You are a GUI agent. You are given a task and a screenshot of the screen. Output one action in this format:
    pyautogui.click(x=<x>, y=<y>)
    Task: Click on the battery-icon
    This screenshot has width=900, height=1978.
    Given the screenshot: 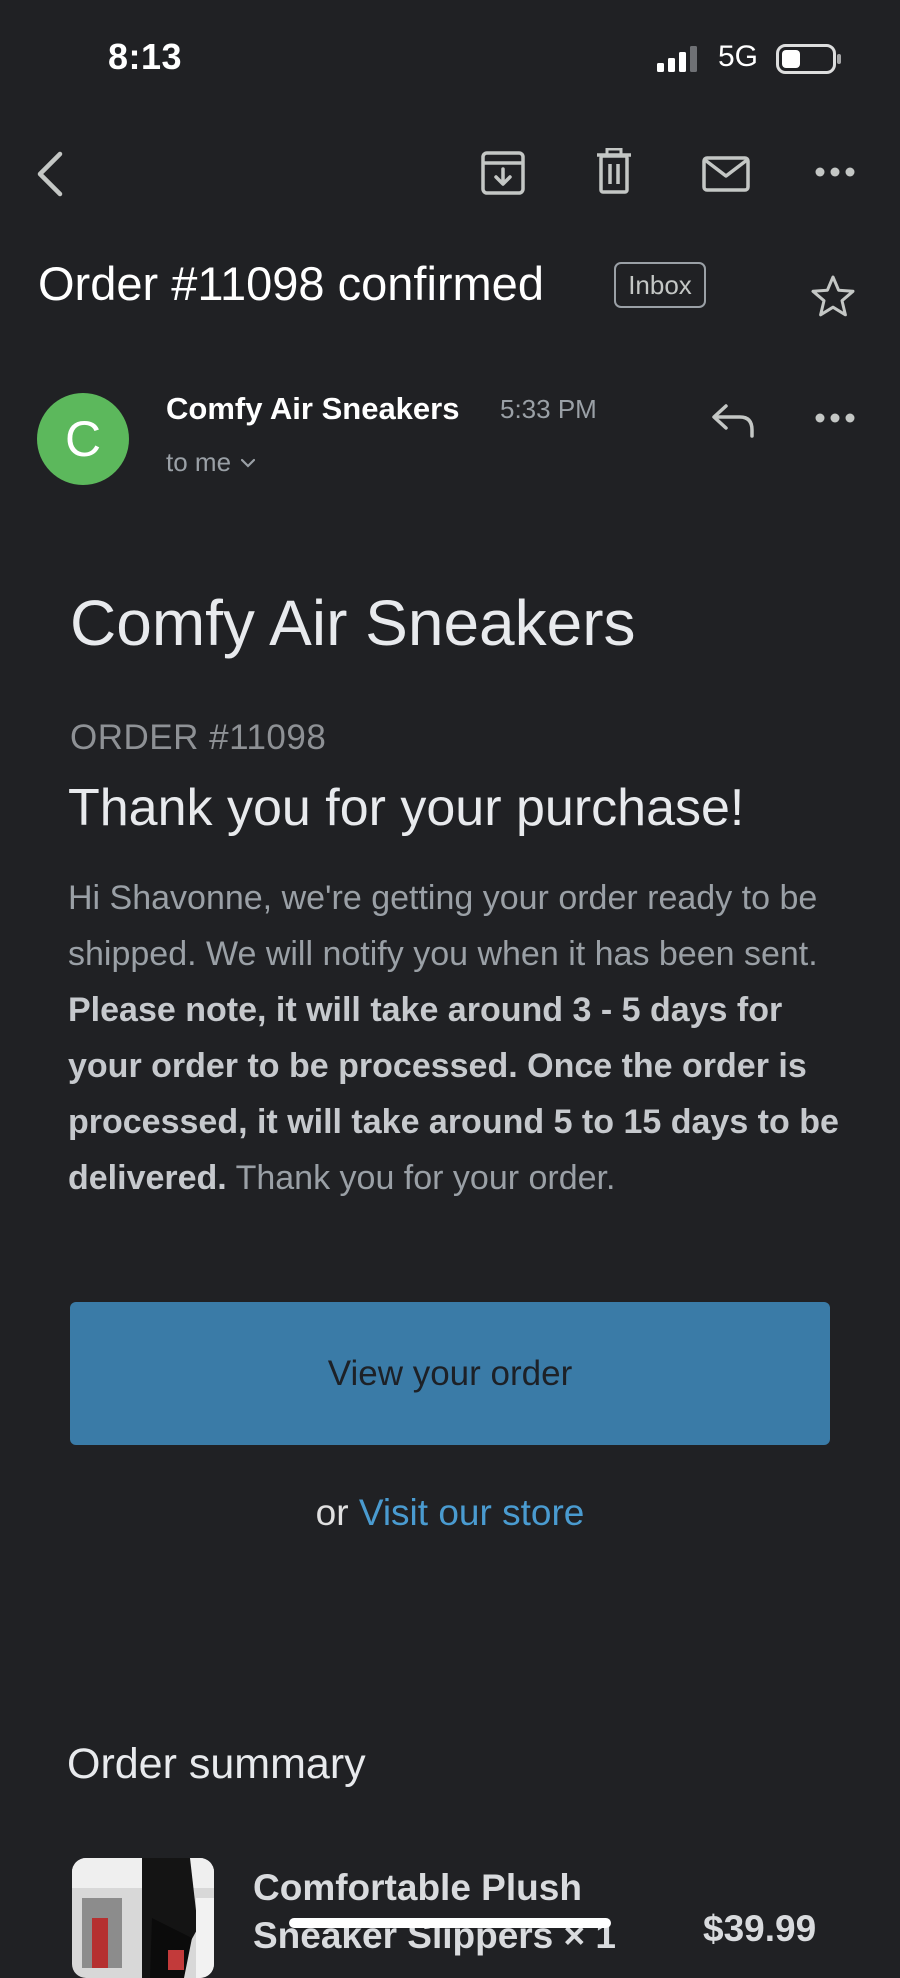 What is the action you would take?
    pyautogui.click(x=809, y=59)
    